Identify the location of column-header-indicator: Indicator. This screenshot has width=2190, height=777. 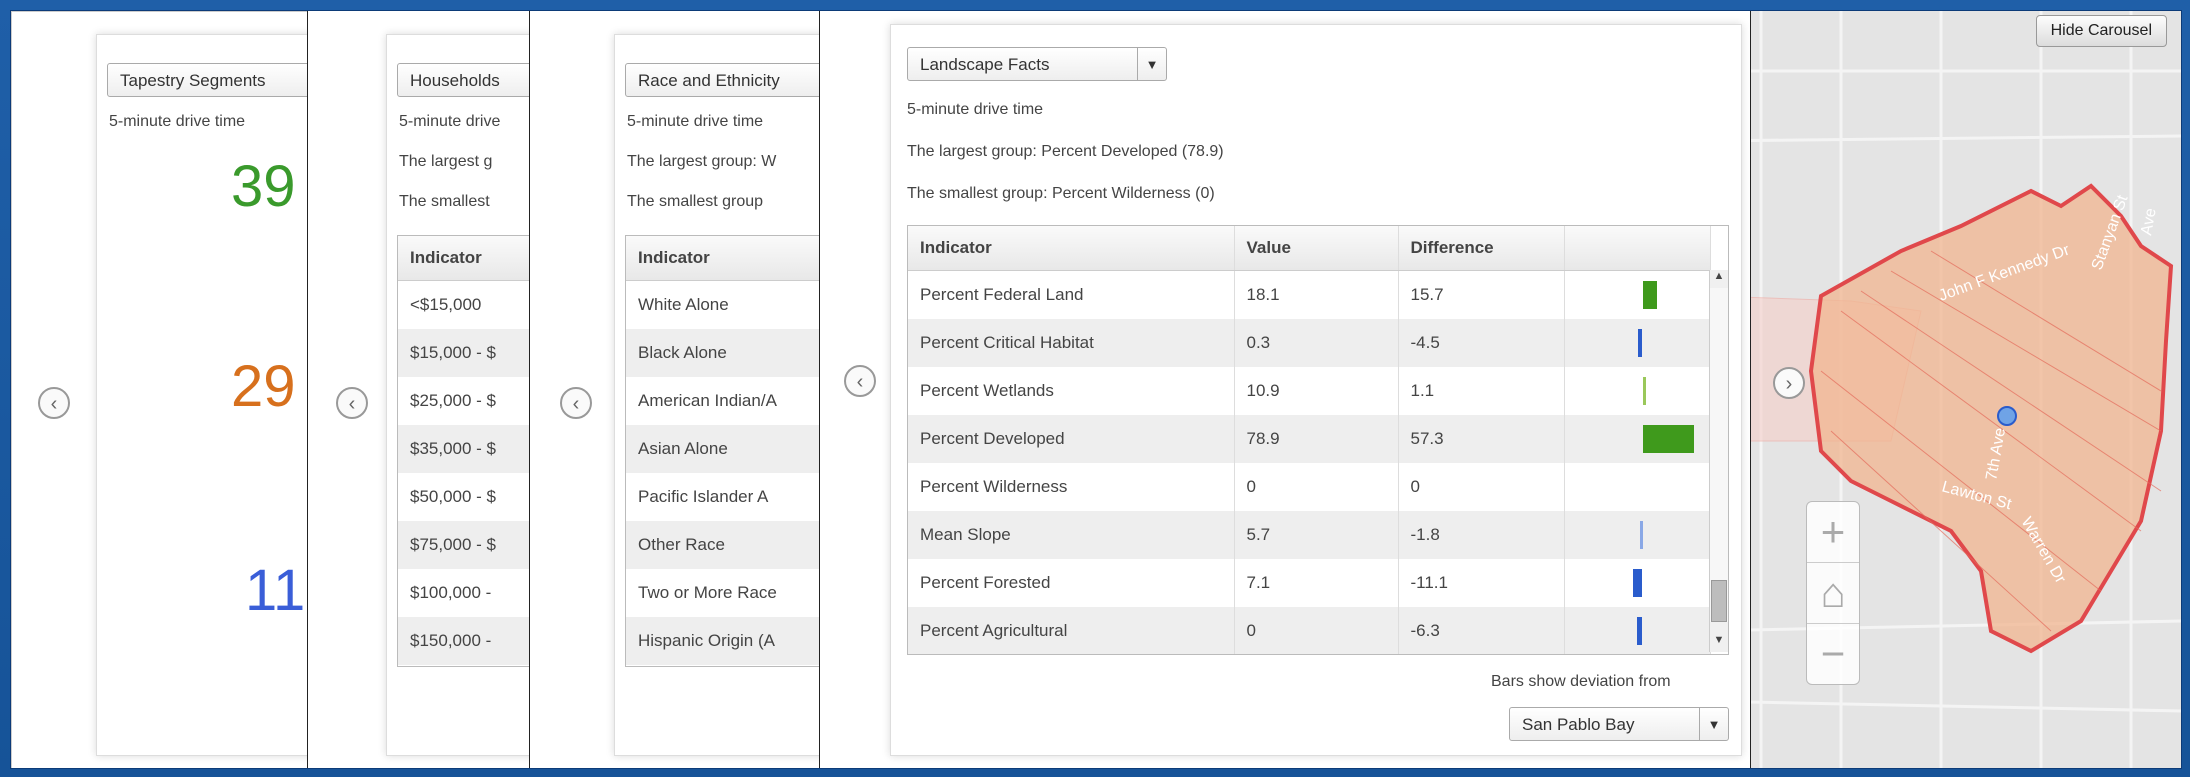
(1071, 248).